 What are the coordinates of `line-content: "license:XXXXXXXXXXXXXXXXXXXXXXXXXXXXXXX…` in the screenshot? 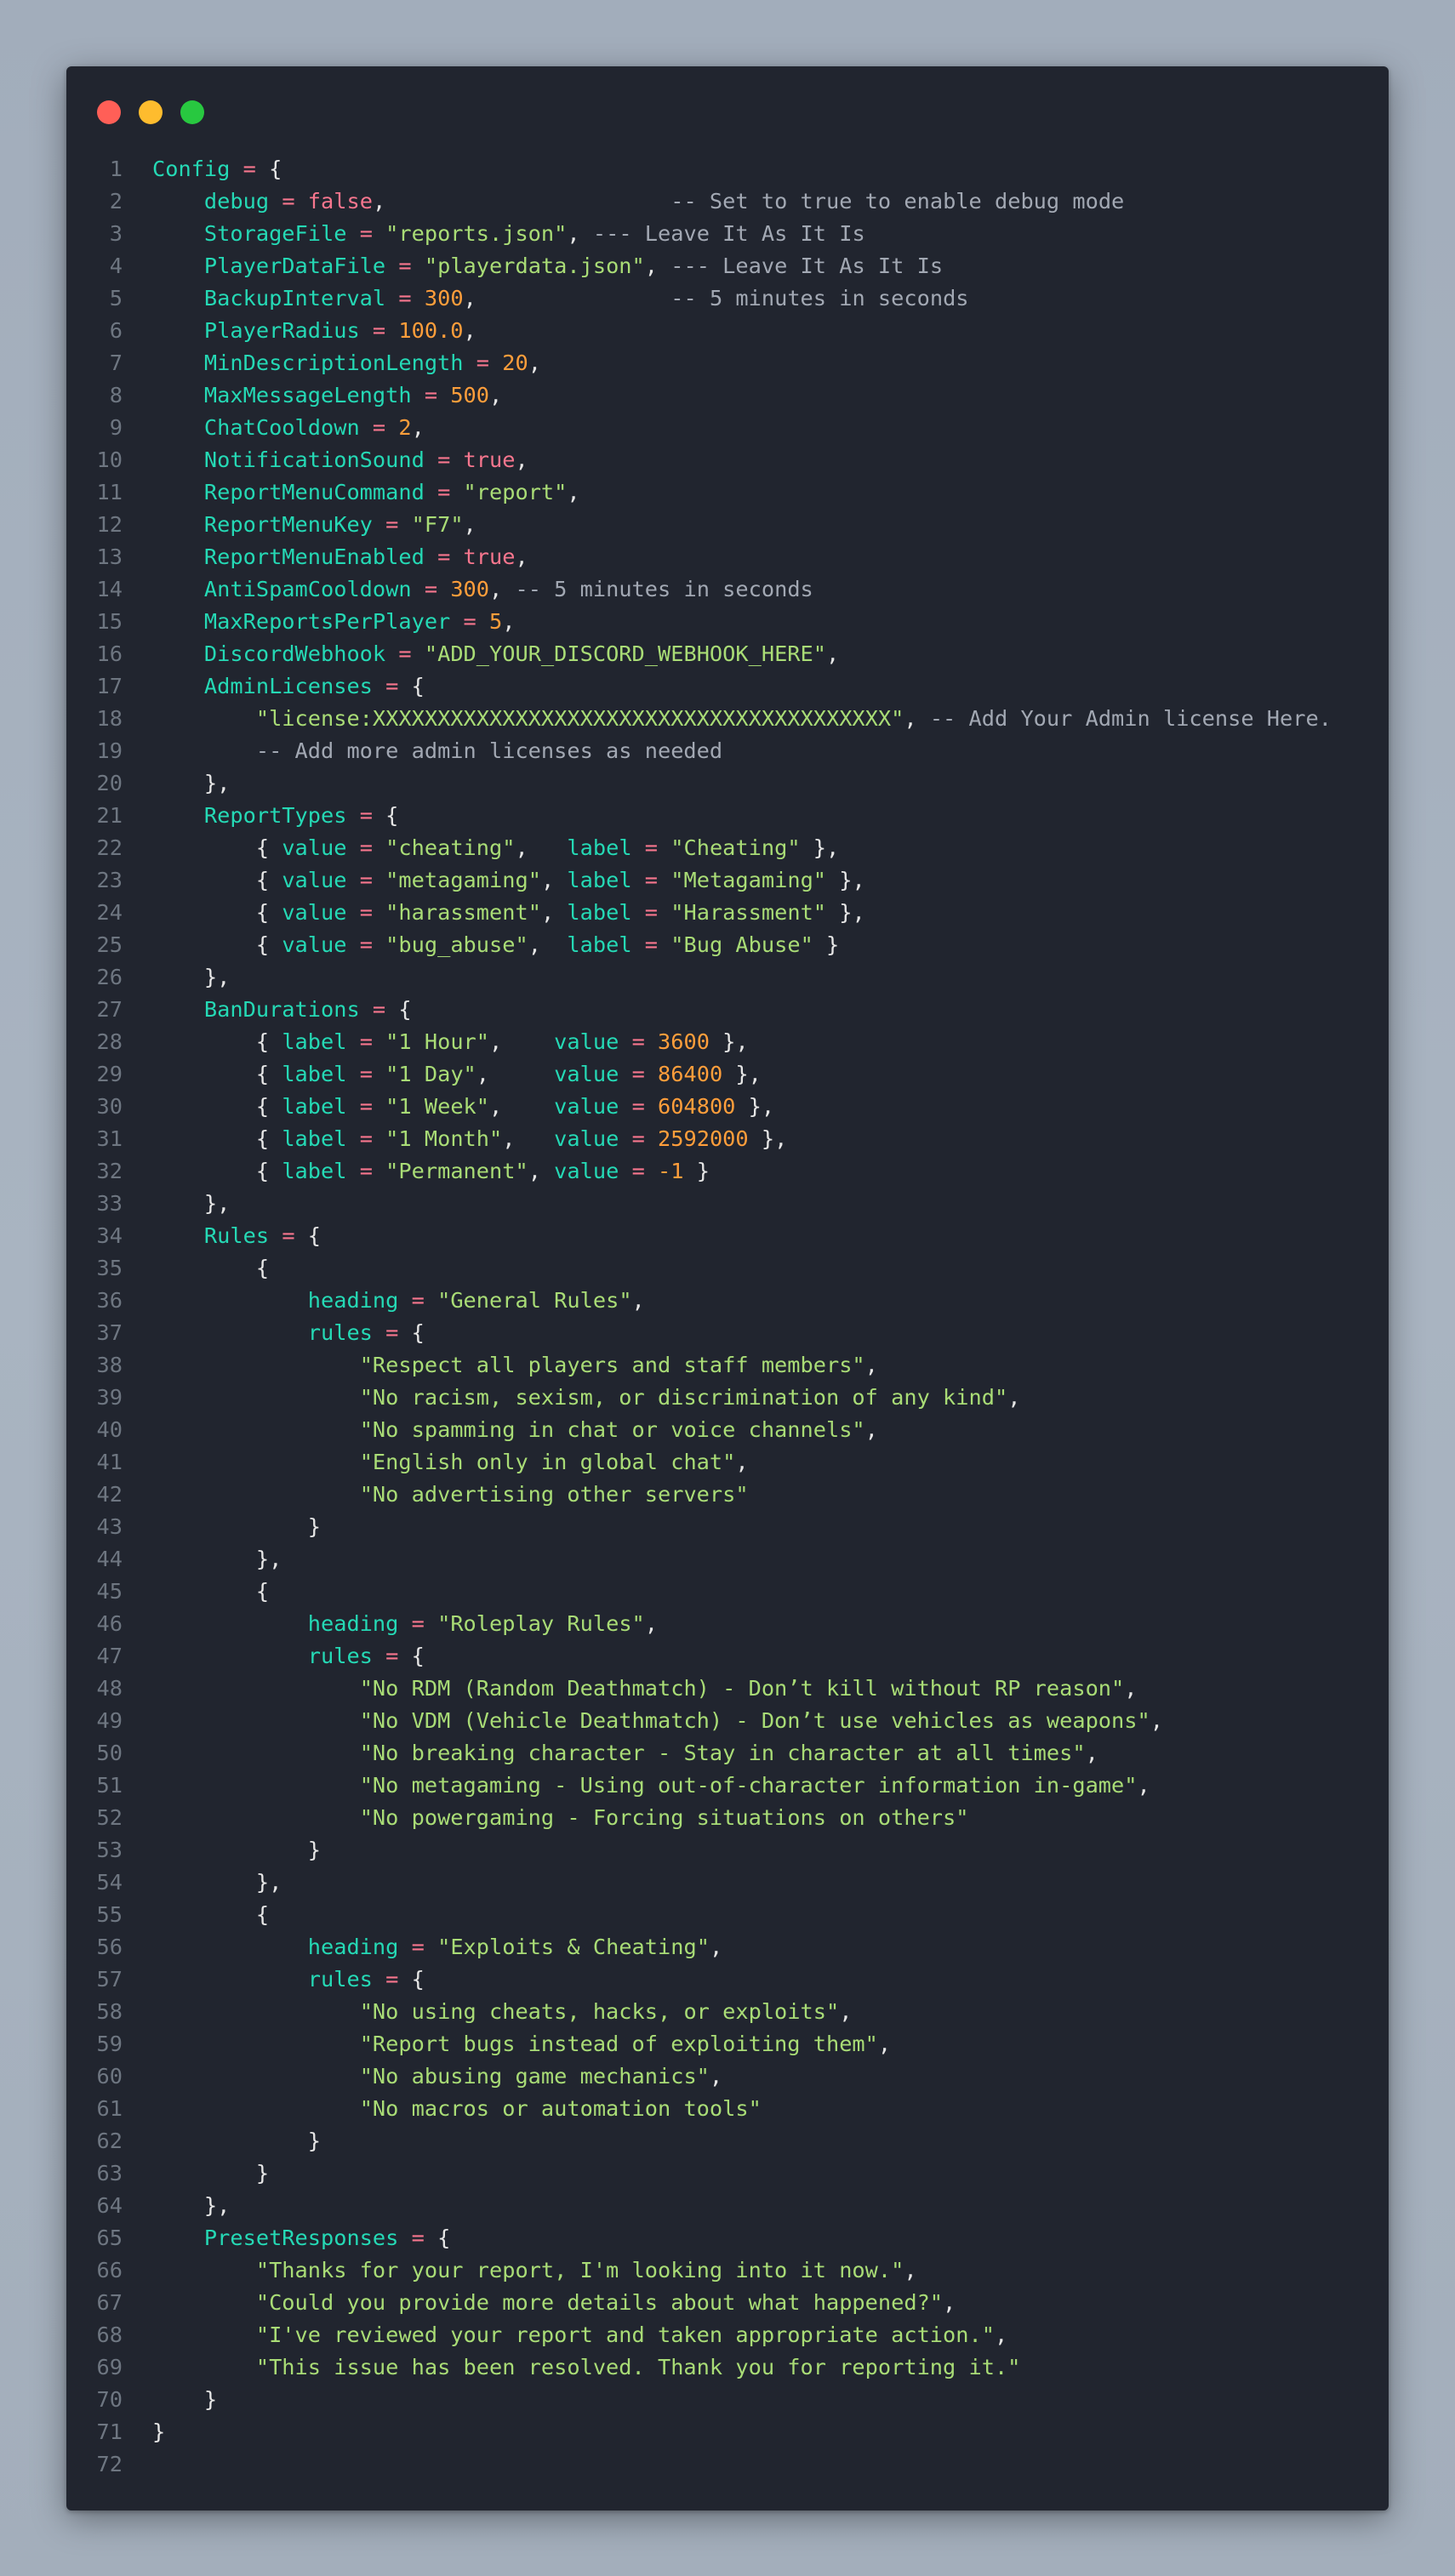 It's located at (742, 719).